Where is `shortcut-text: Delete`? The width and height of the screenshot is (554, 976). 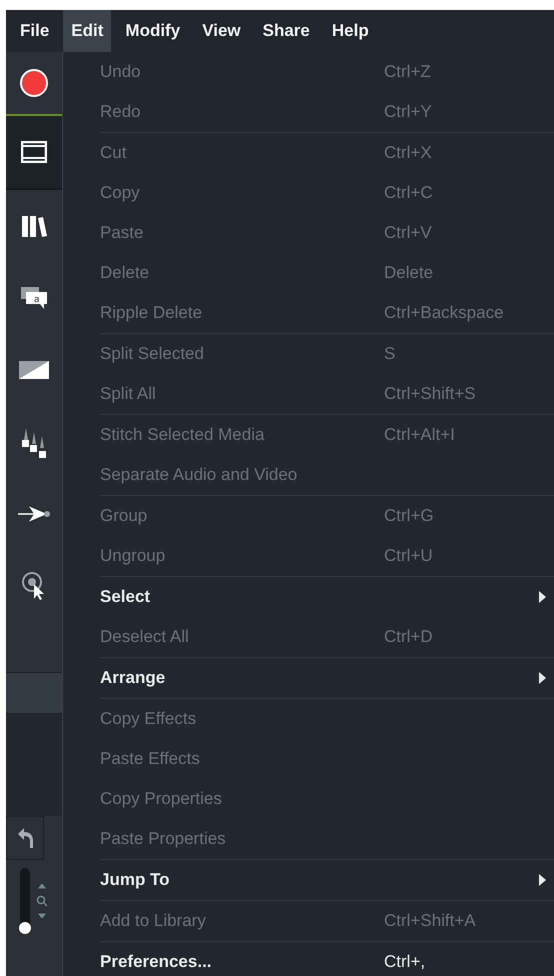
shortcut-text: Delete is located at coordinates (409, 273).